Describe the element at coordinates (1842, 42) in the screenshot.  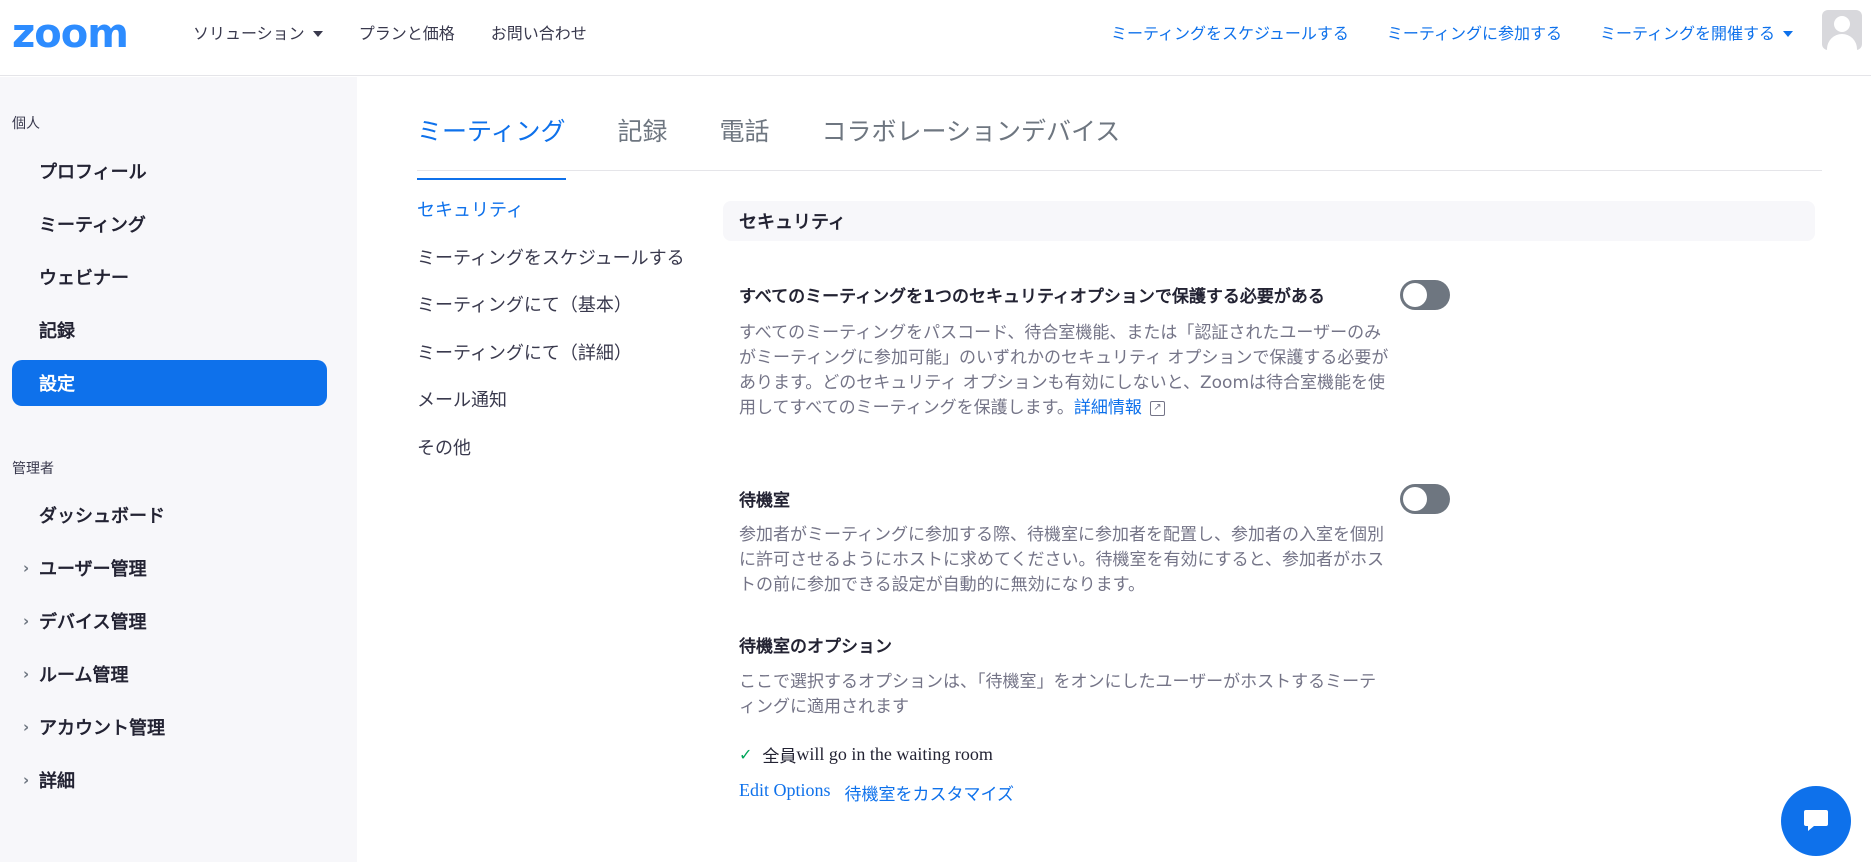
I see `avatar-body` at that location.